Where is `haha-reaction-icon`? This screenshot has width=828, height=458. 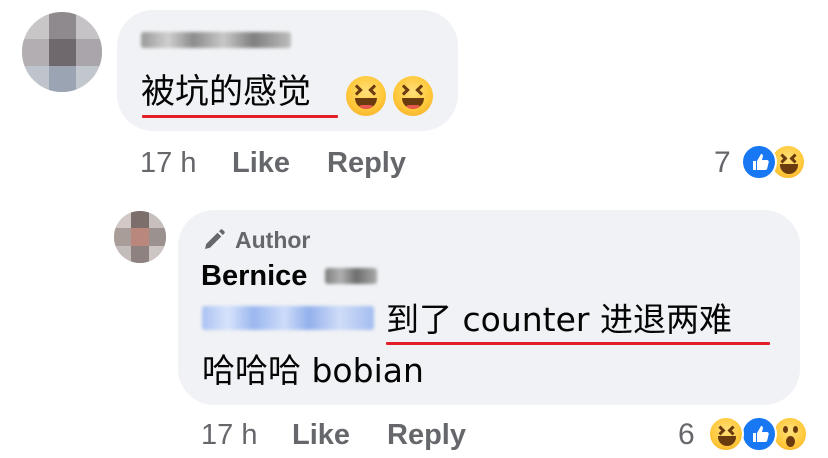
haha-reaction-icon is located at coordinates (726, 434).